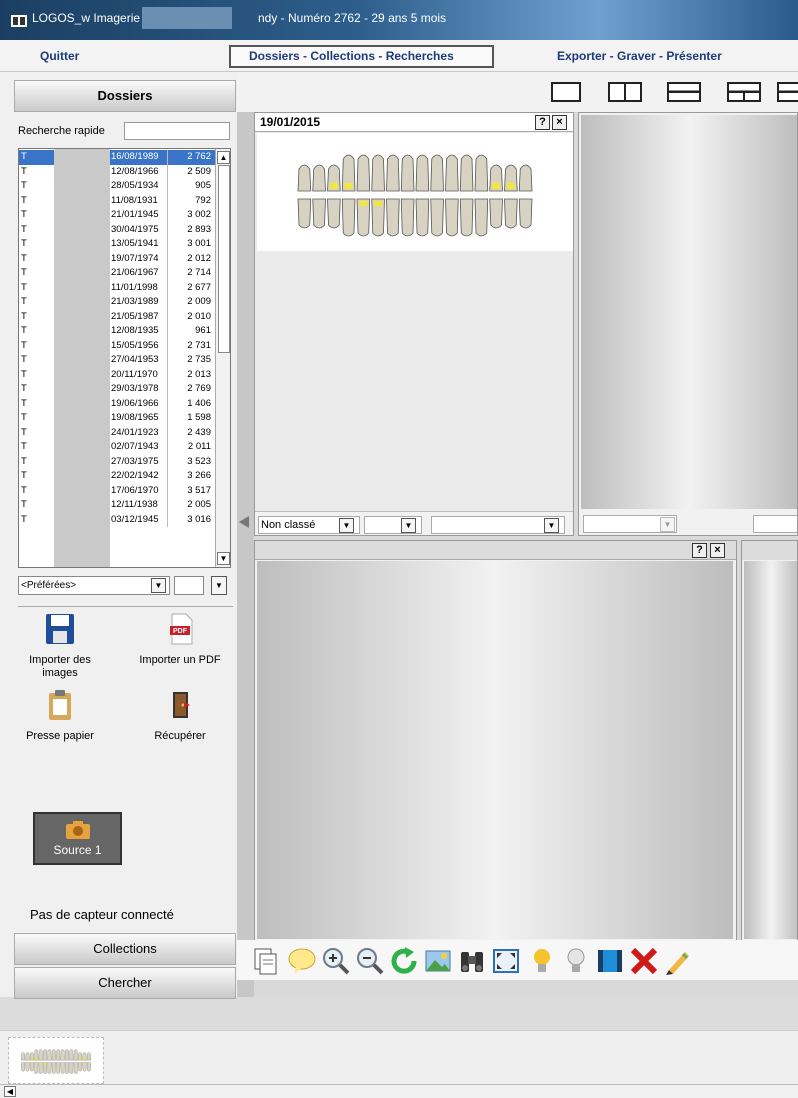  What do you see at coordinates (688, 324) in the screenshot?
I see `image-pane-2: ▼` at bounding box center [688, 324].